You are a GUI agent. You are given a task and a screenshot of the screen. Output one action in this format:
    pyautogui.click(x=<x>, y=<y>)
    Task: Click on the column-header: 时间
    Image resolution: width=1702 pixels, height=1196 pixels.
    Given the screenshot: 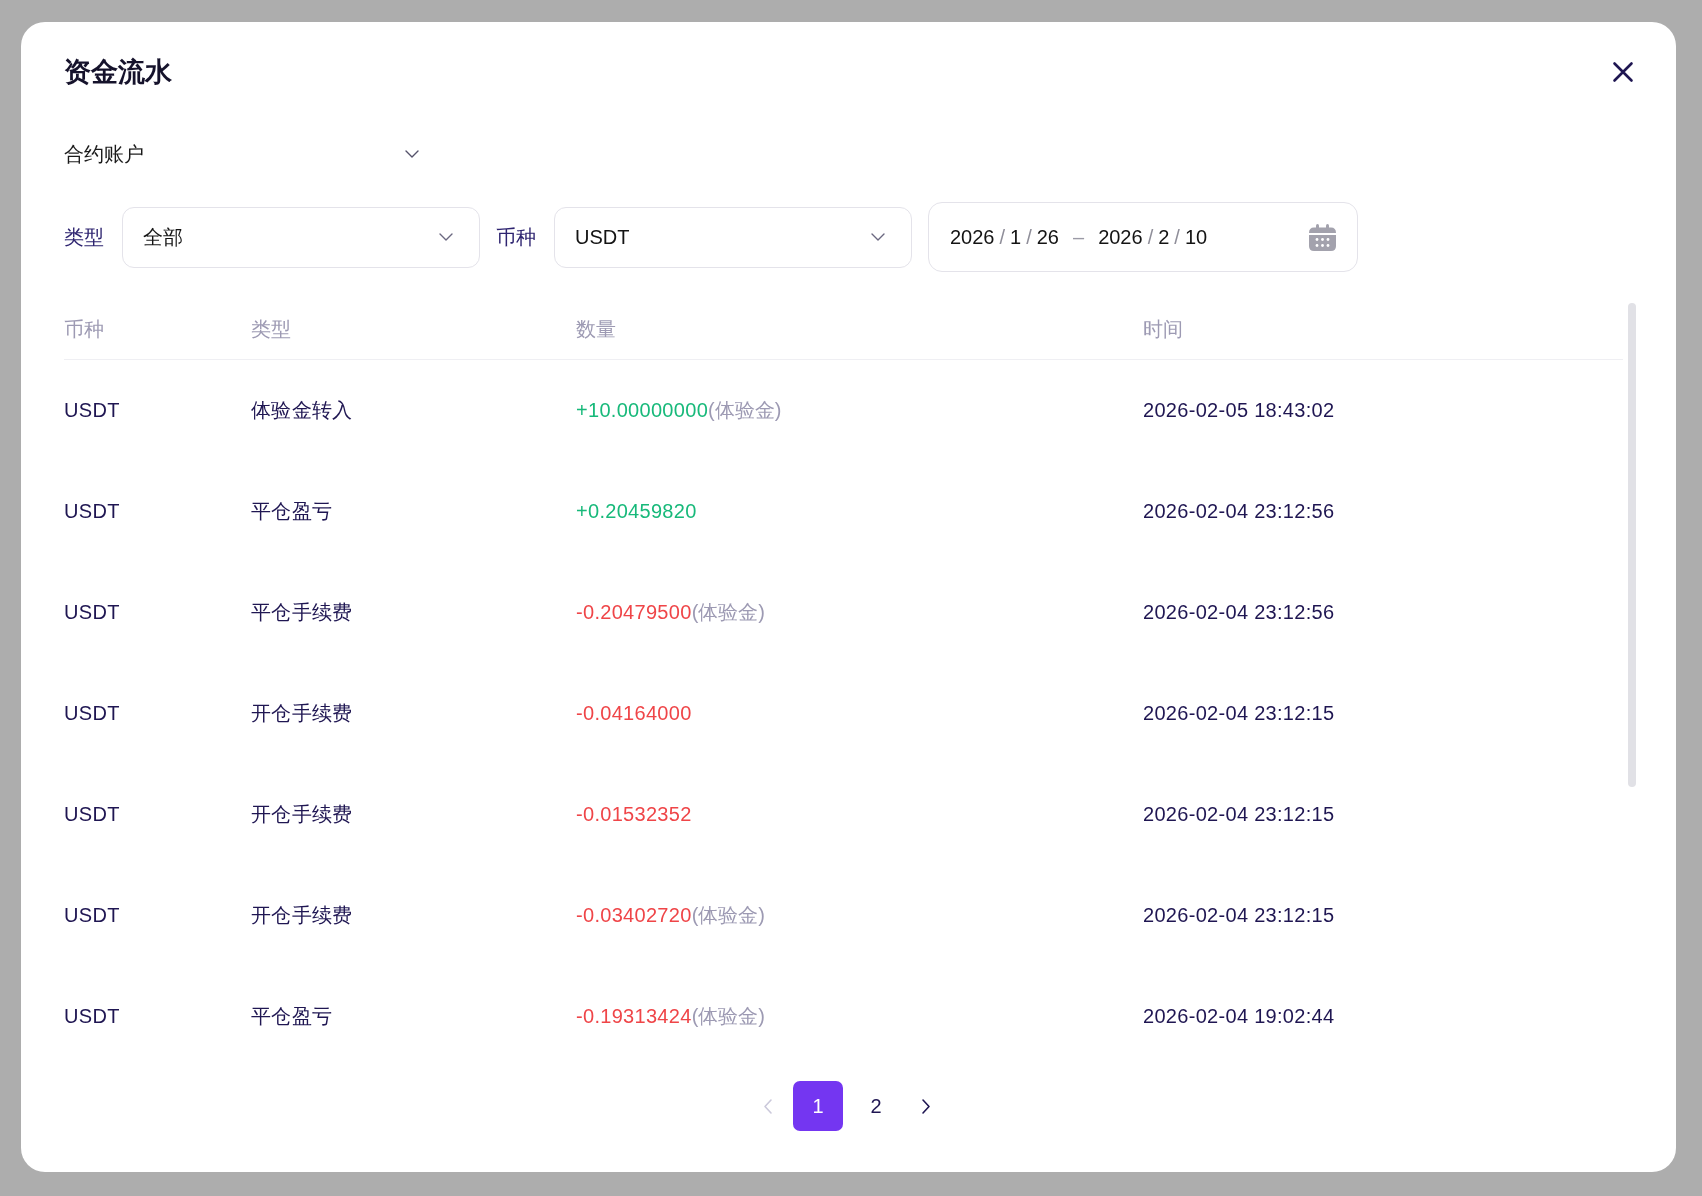 What is the action you would take?
    pyautogui.click(x=1163, y=329)
    